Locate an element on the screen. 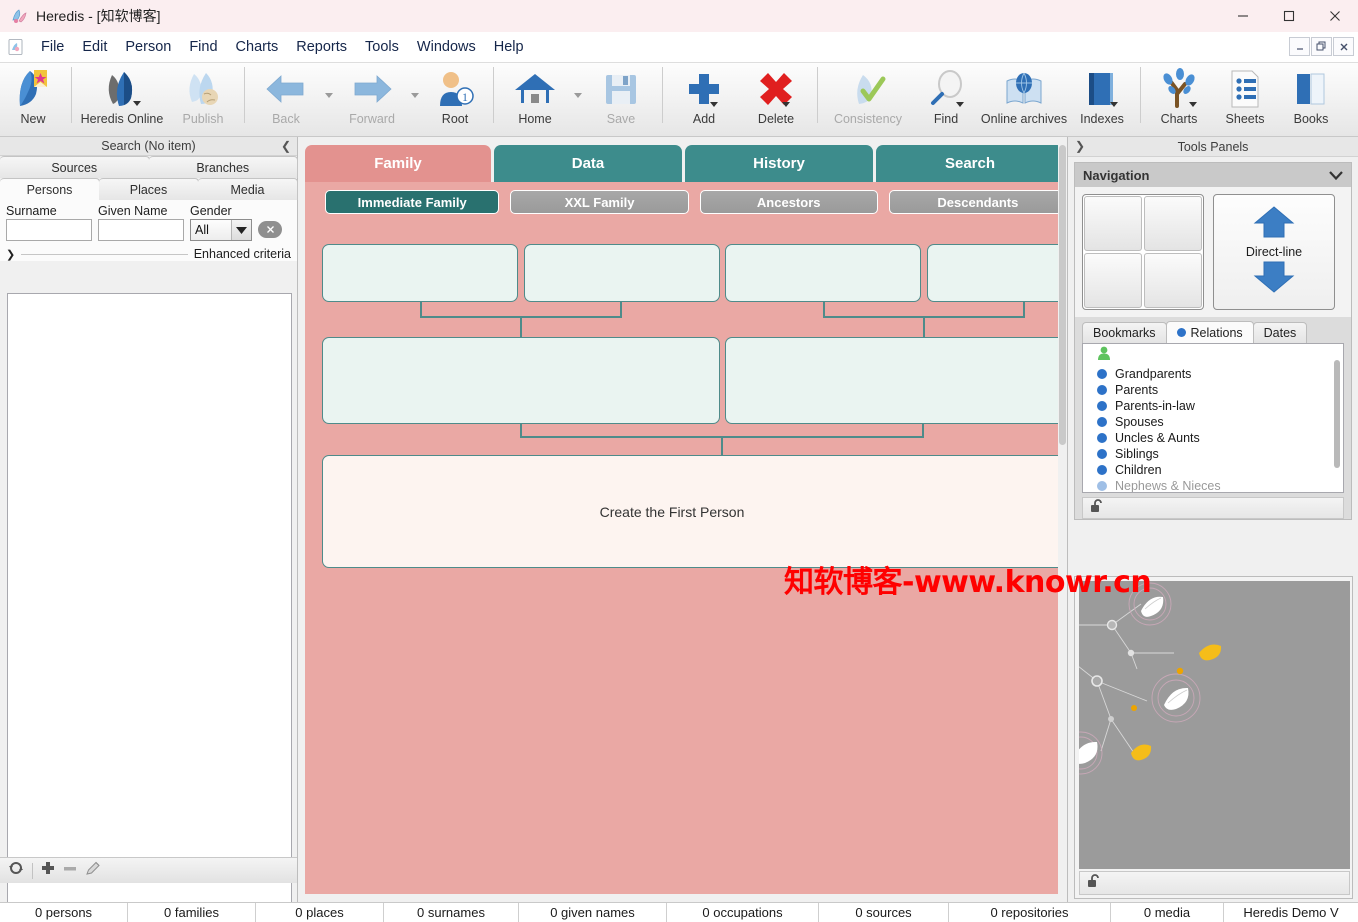  mdi-restore-button is located at coordinates (1321, 46).